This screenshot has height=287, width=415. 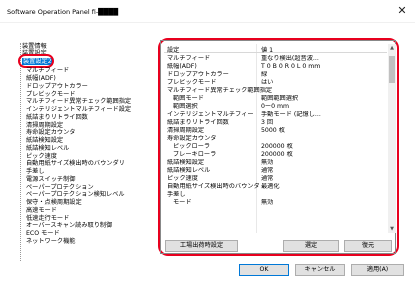 What do you see at coordinates (392, 229) in the screenshot?
I see `scroll-down-icon: ▼` at bounding box center [392, 229].